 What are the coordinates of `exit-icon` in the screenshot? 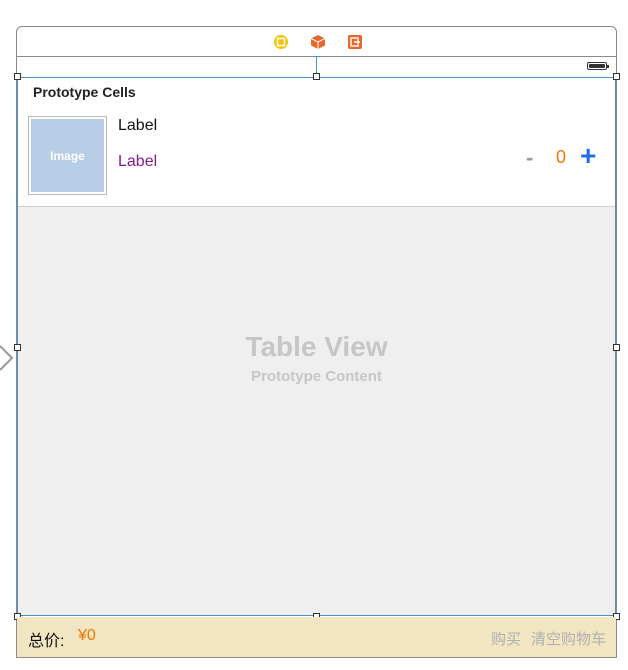 It's located at (355, 42).